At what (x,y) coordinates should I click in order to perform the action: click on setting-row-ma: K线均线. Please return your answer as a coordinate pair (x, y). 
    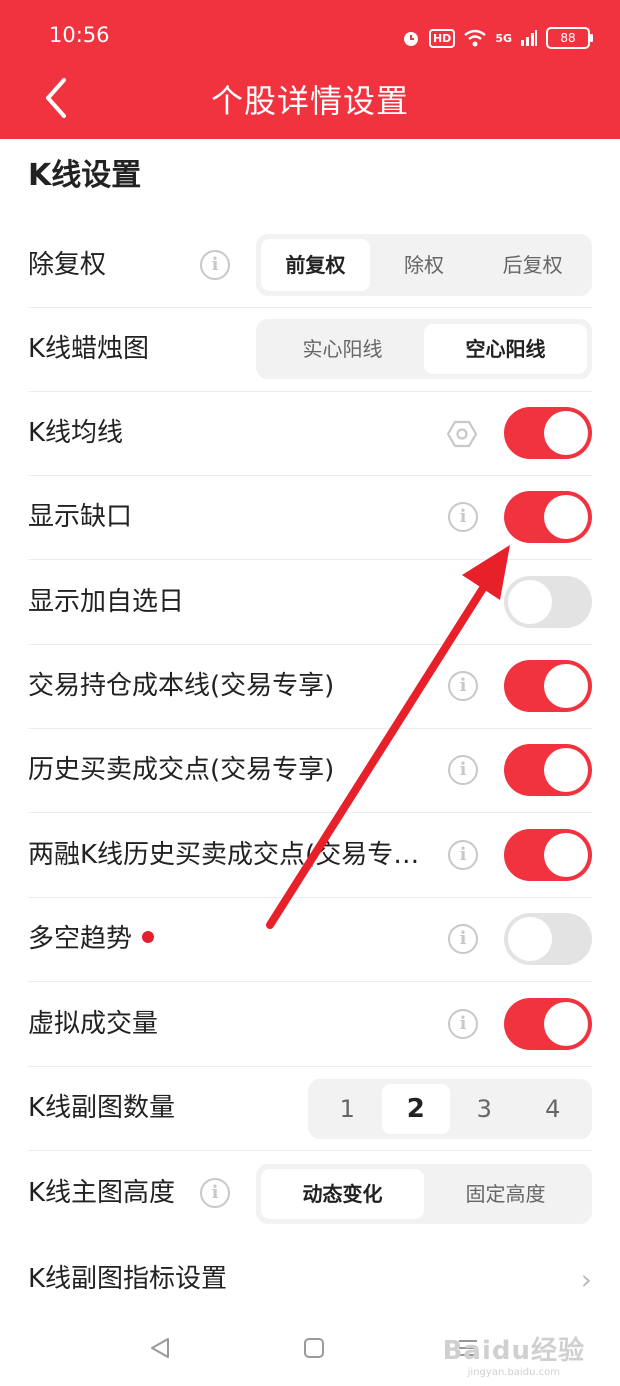
    Looking at the image, I should click on (310, 433).